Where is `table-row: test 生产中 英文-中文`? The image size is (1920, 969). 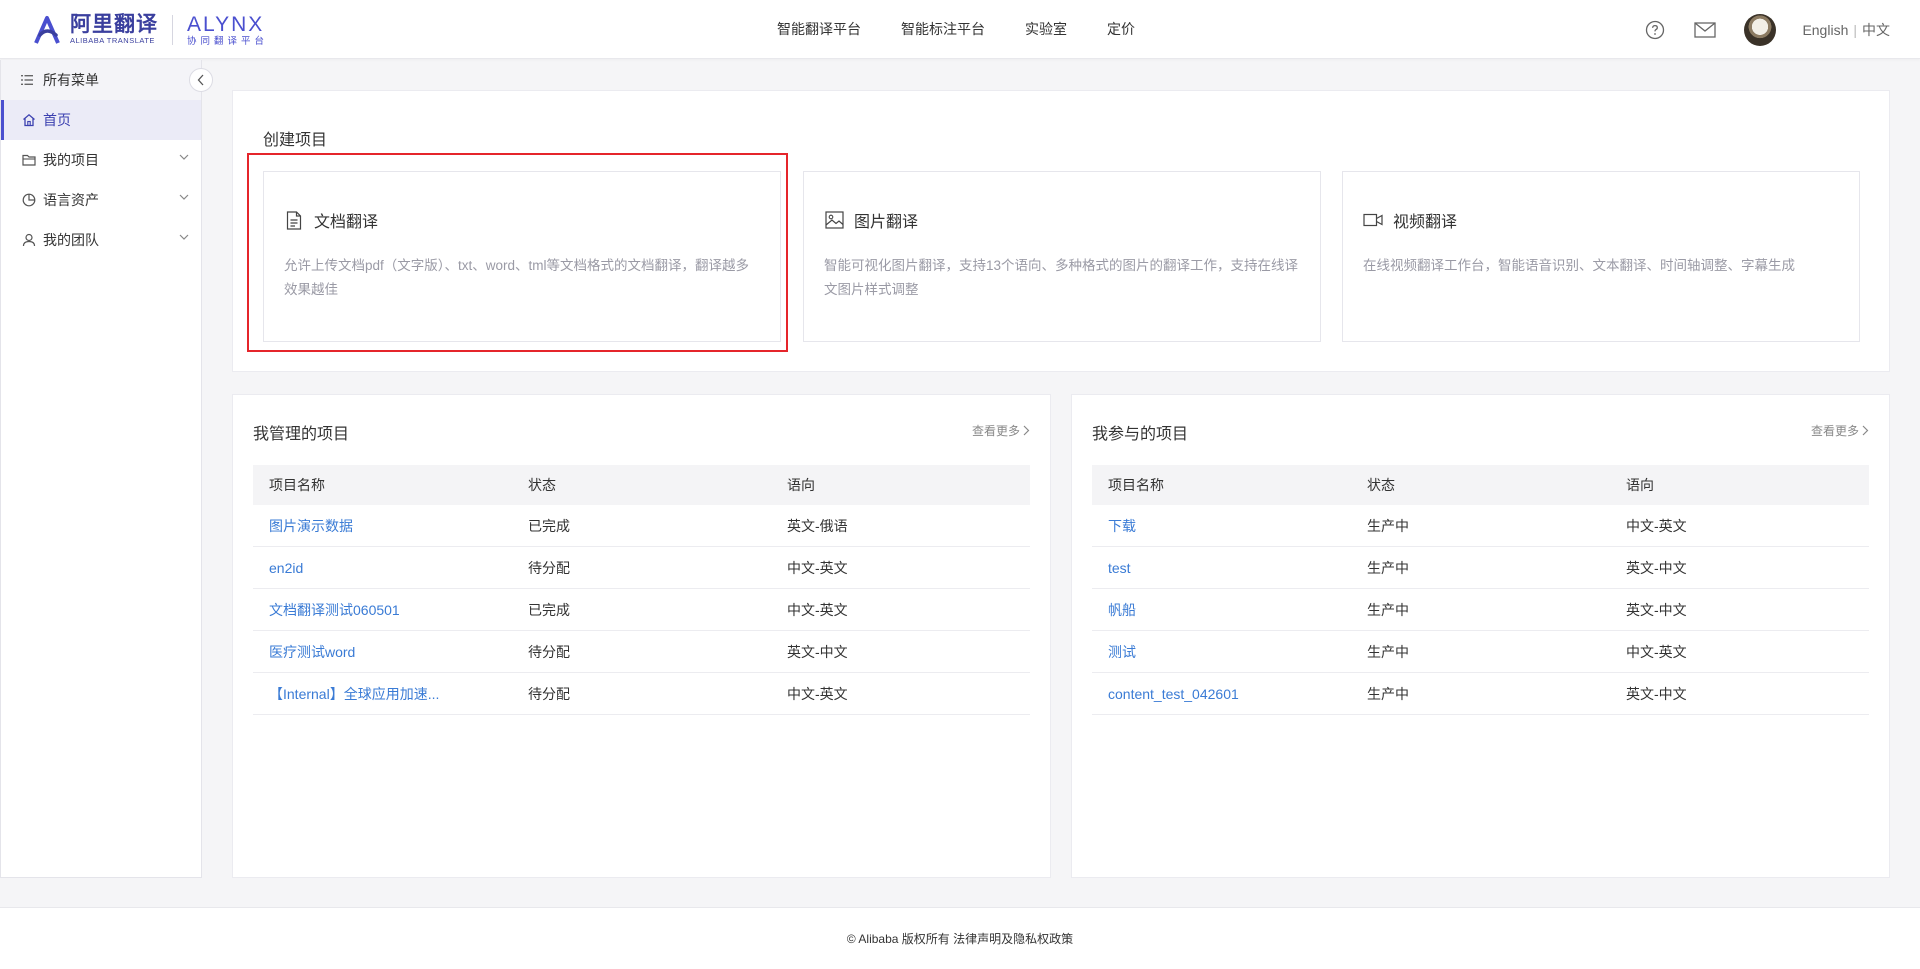 table-row: test 生产中 英文-中文 is located at coordinates (1480, 568).